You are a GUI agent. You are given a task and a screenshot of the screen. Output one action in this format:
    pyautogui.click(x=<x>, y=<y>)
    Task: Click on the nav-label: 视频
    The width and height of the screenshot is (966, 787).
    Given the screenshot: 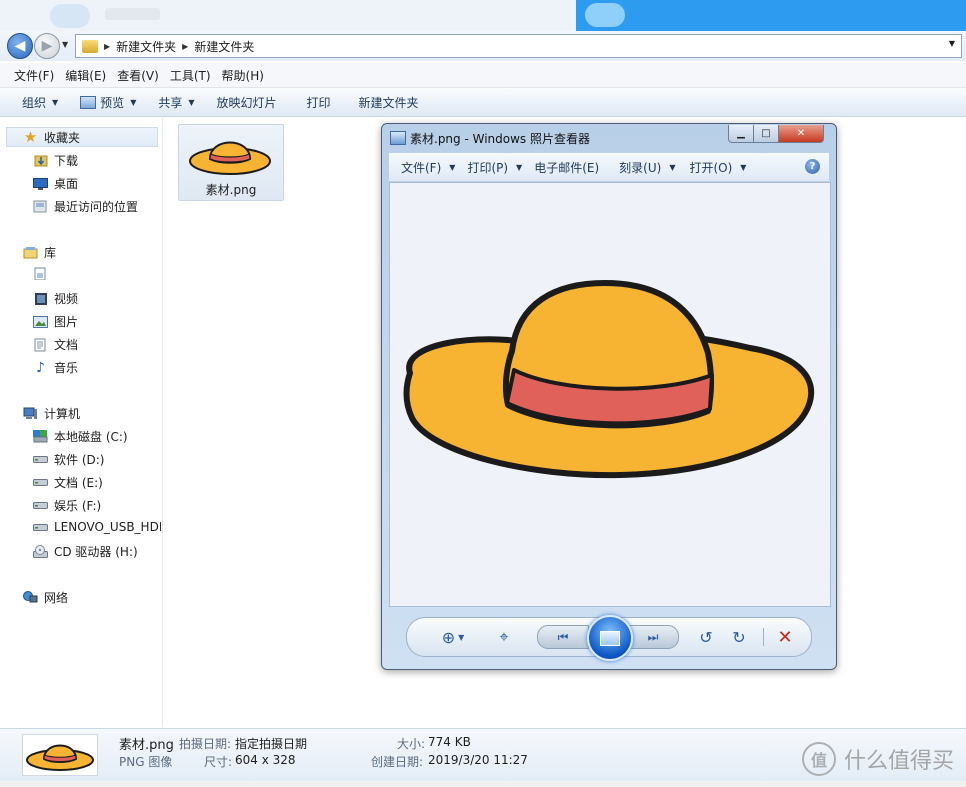 What is the action you would take?
    pyautogui.click(x=66, y=299)
    